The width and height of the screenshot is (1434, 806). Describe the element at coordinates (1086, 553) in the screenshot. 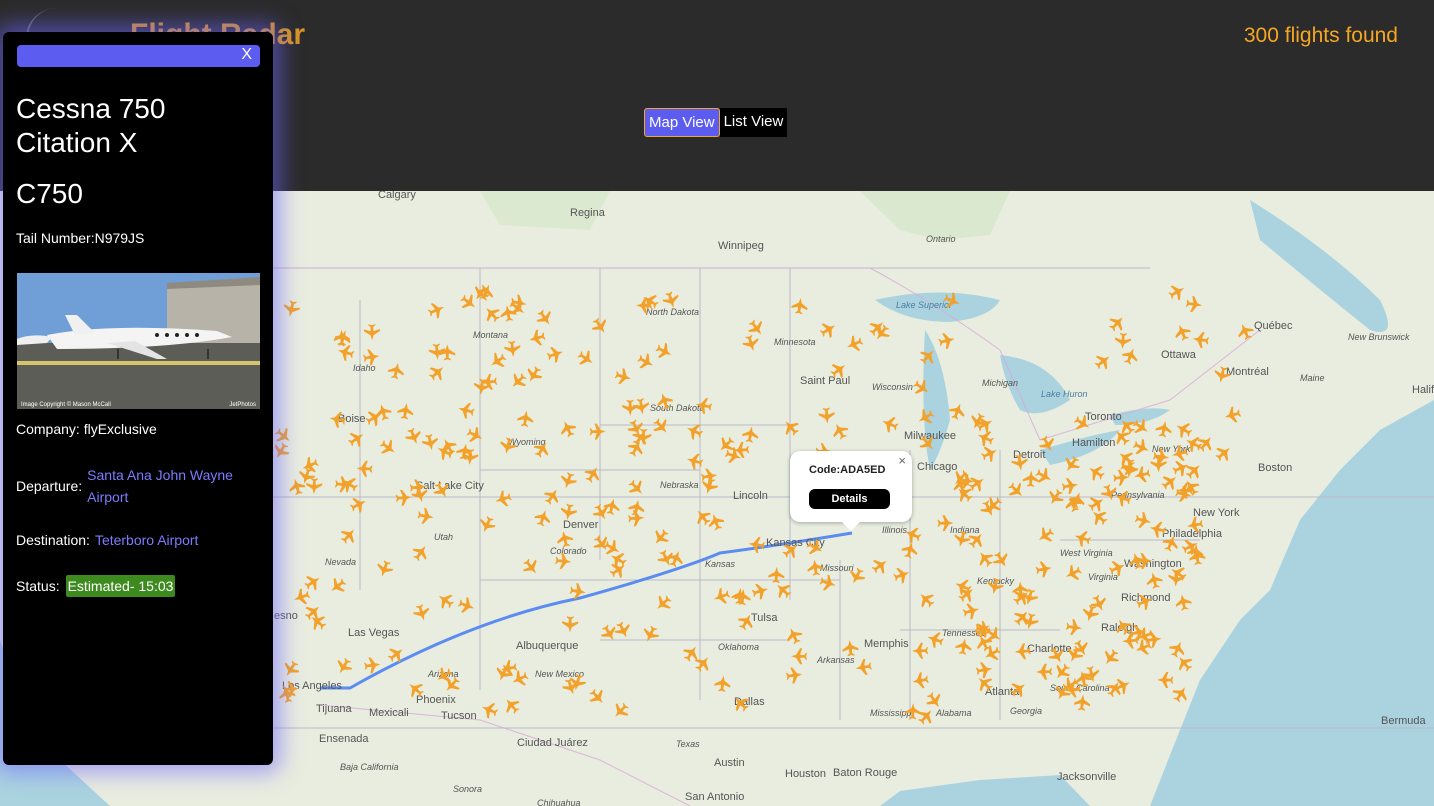

I see `map-label: West Virginia` at that location.